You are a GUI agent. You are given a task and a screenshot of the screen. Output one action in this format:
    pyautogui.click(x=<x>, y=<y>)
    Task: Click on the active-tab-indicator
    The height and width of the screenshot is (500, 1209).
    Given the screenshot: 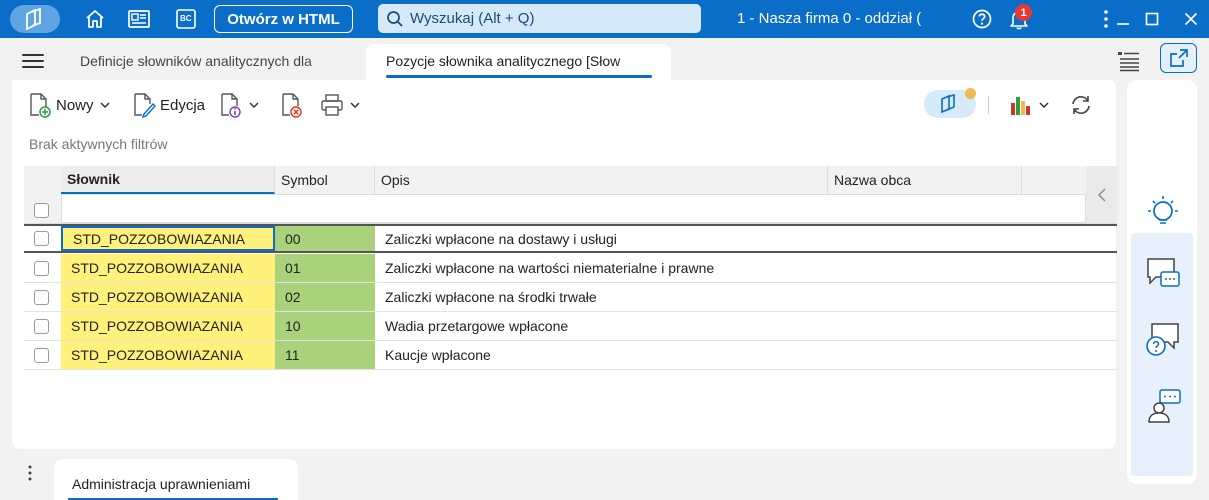 What is the action you would take?
    pyautogui.click(x=519, y=76)
    